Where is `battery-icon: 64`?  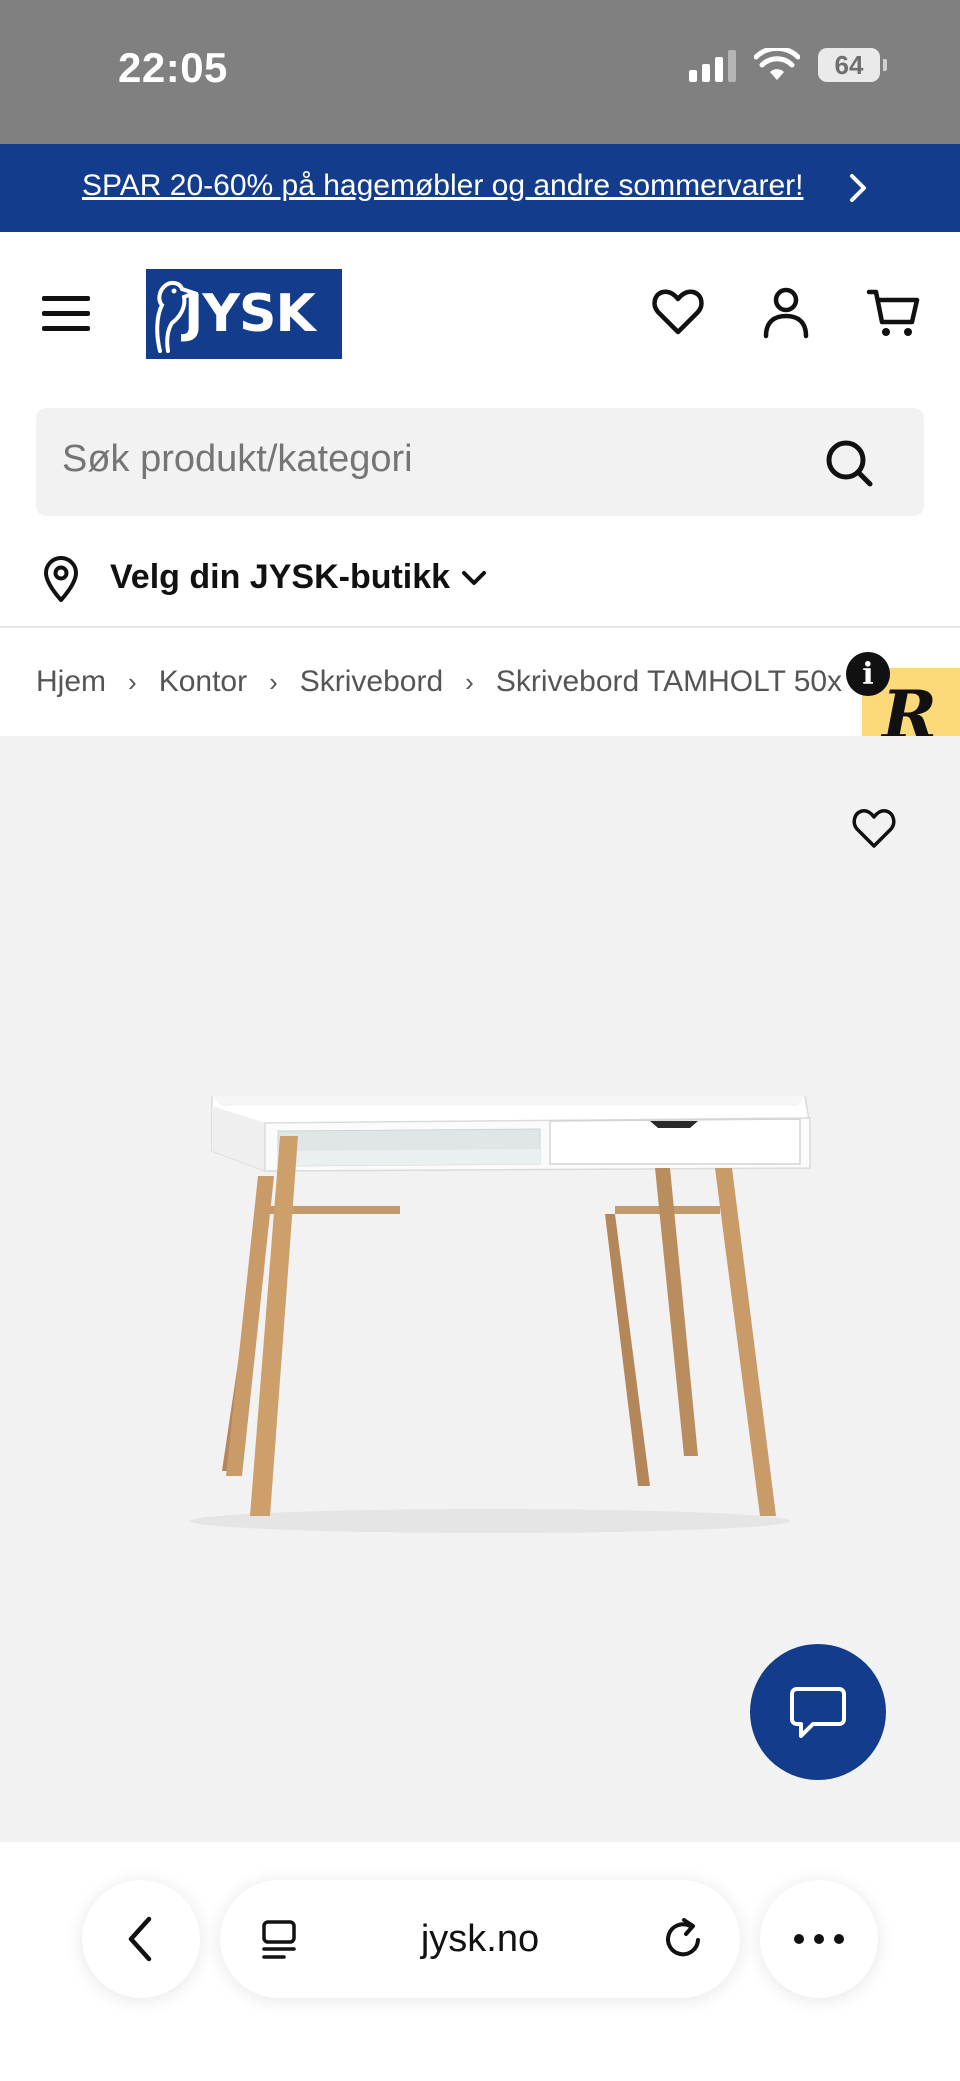
battery-icon: 64 is located at coordinates (852, 65).